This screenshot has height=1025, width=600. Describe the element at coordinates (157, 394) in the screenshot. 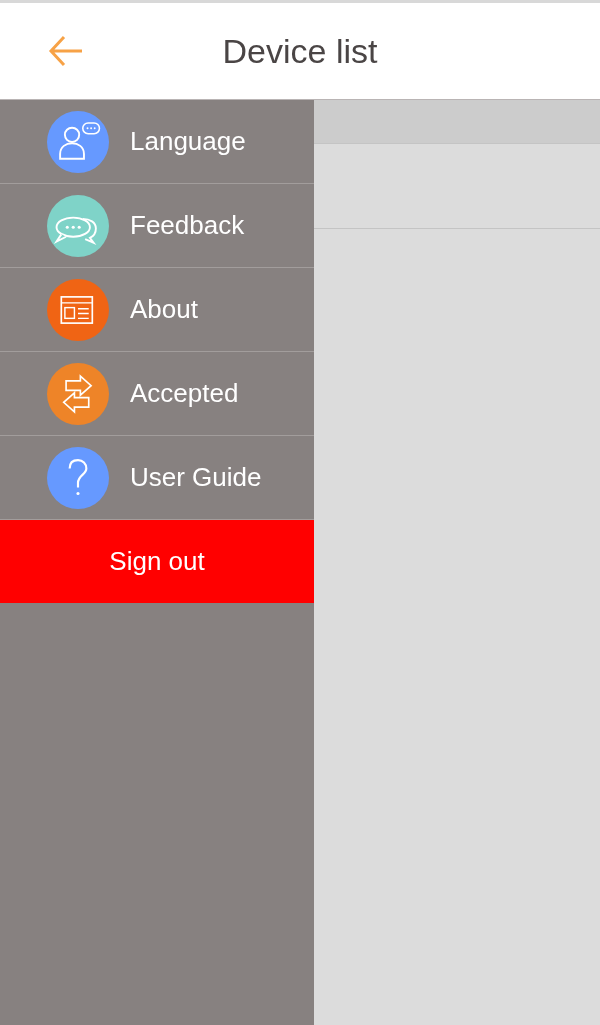

I see `menu-item: Accepted` at that location.